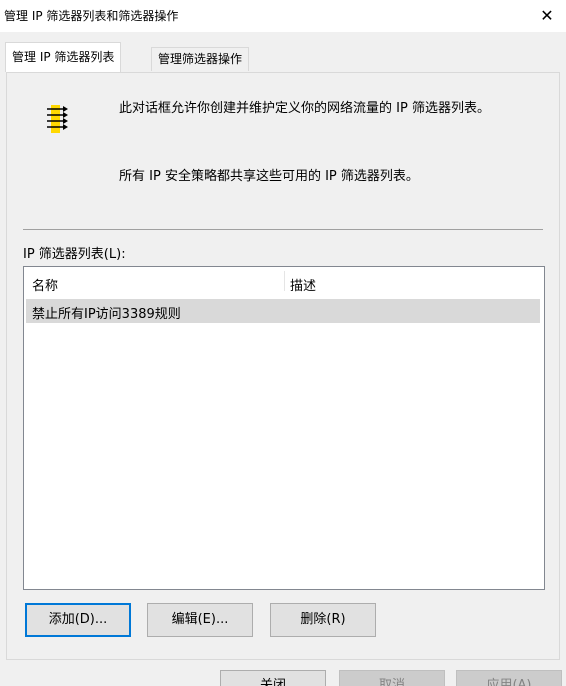  Describe the element at coordinates (323, 620) in the screenshot. I see `remove-button: 删除(R)` at that location.